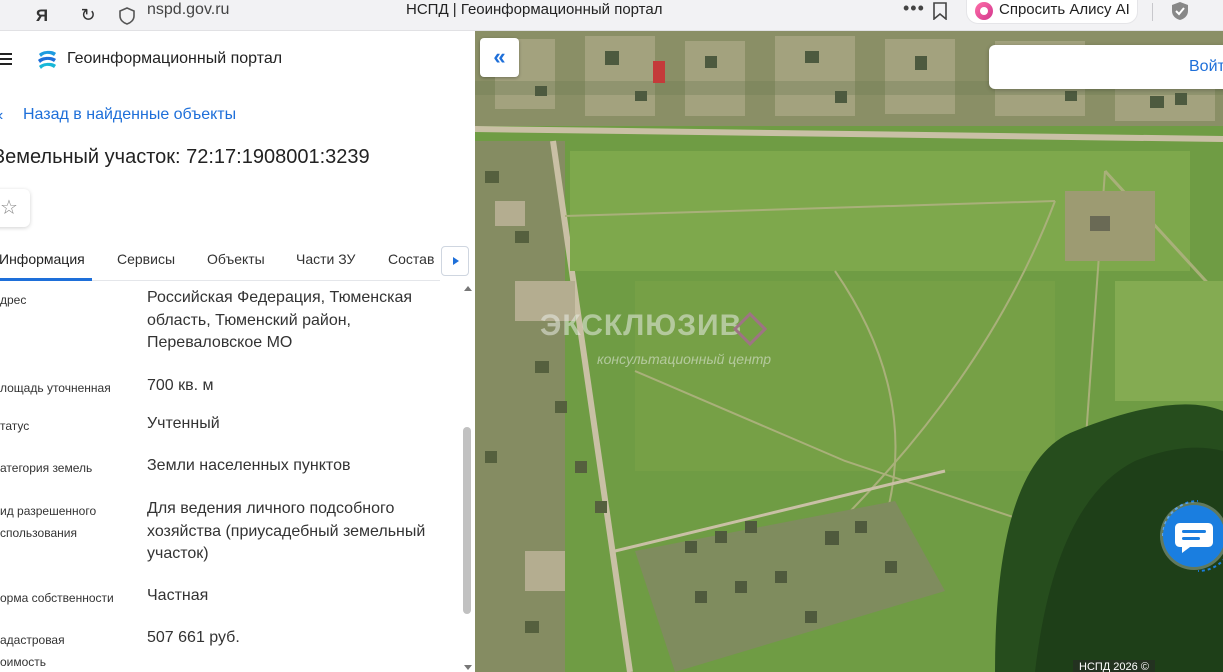 Image resolution: width=1223 pixels, height=672 pixels. Describe the element at coordinates (325, 259) in the screenshot. I see `tab-parcel-parts: Части ЗУ` at that location.